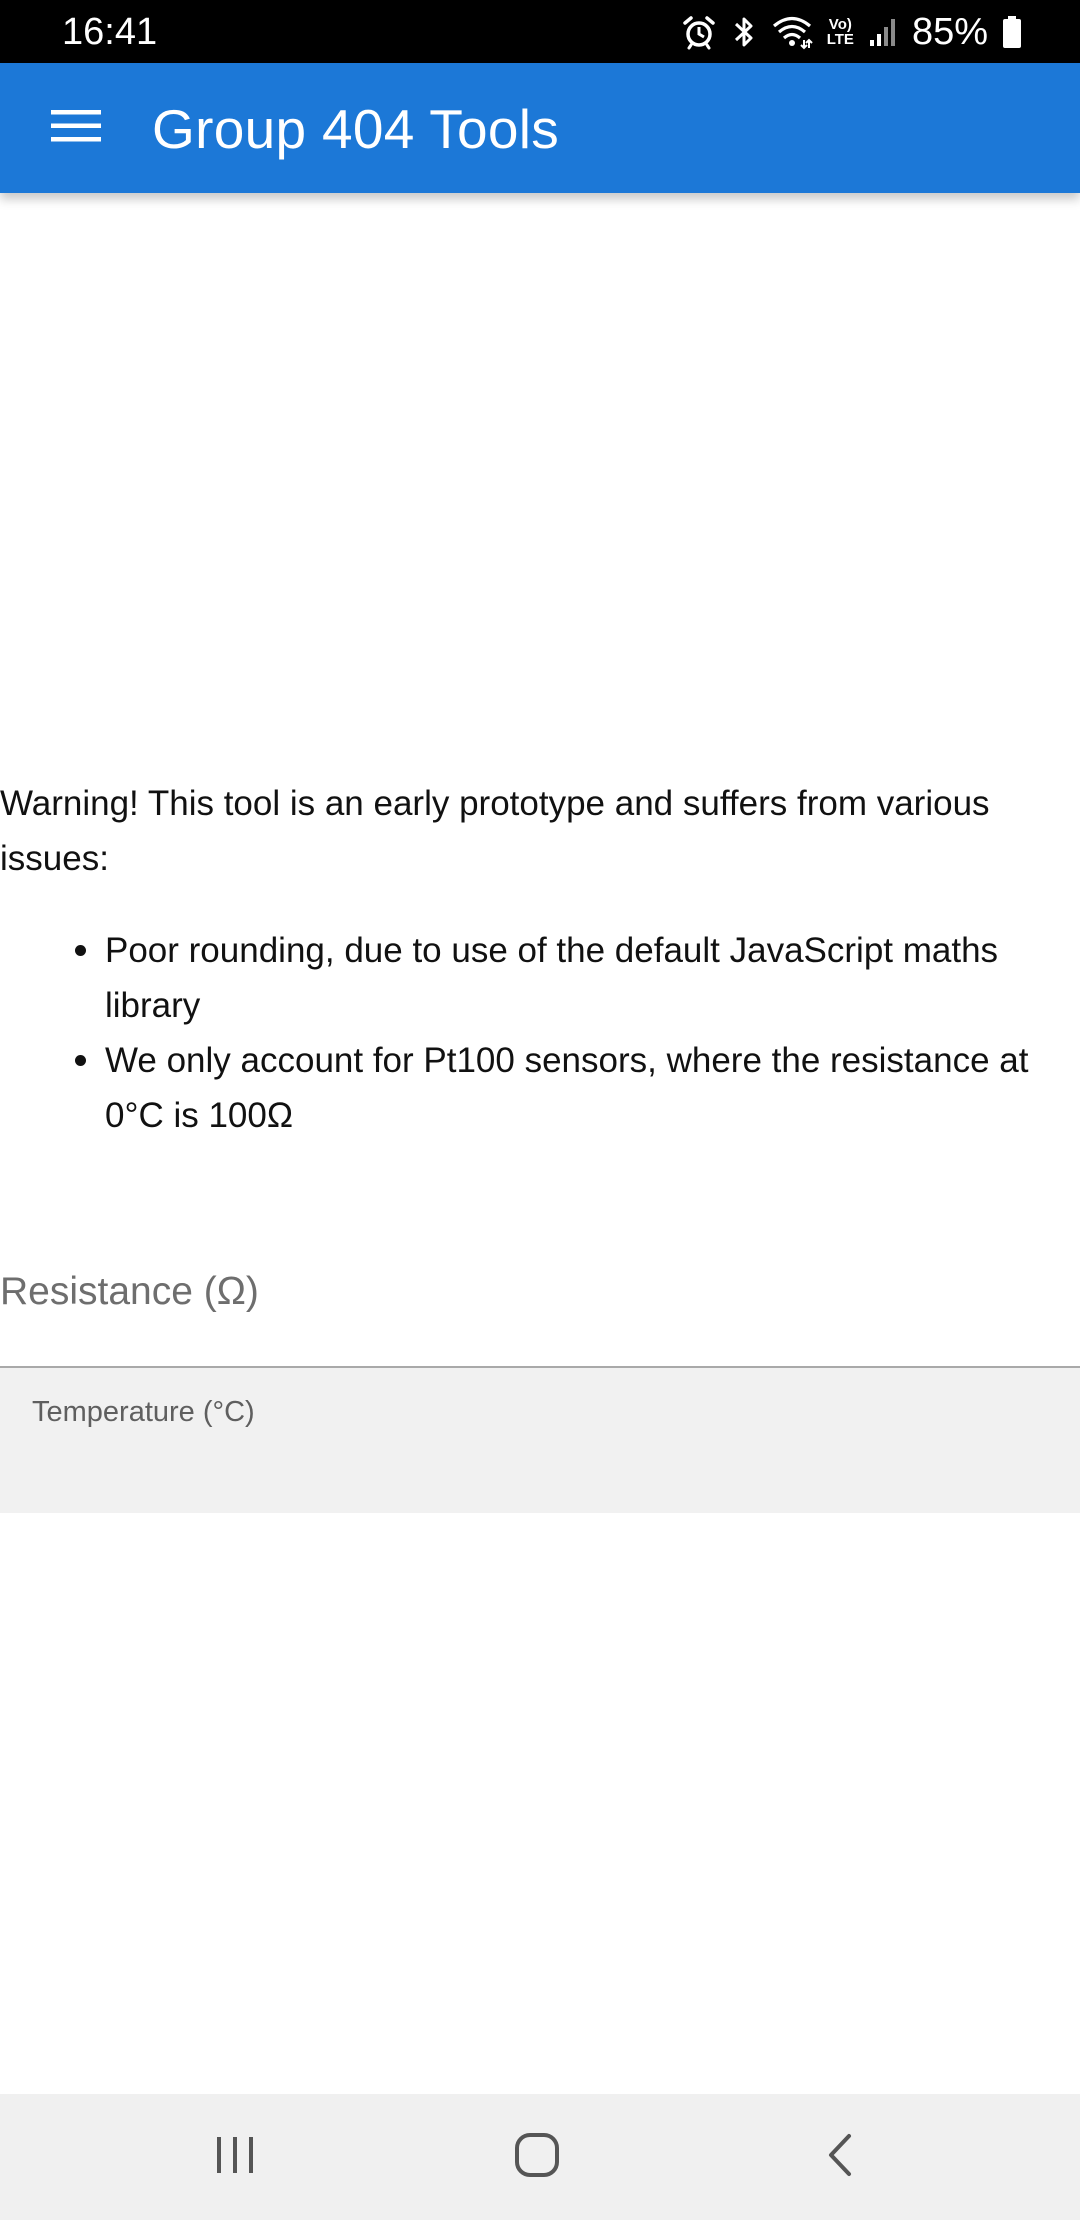 This screenshot has width=1080, height=2220. Describe the element at coordinates (1012, 32) in the screenshot. I see `battery-icon` at that location.